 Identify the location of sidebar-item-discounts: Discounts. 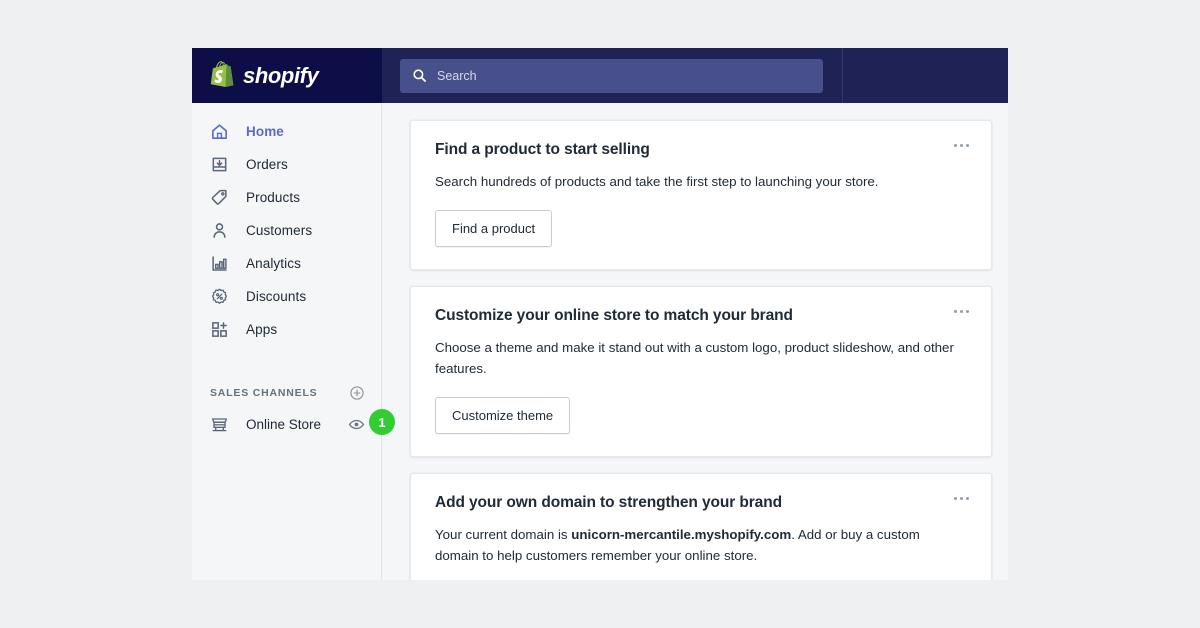
(286, 296).